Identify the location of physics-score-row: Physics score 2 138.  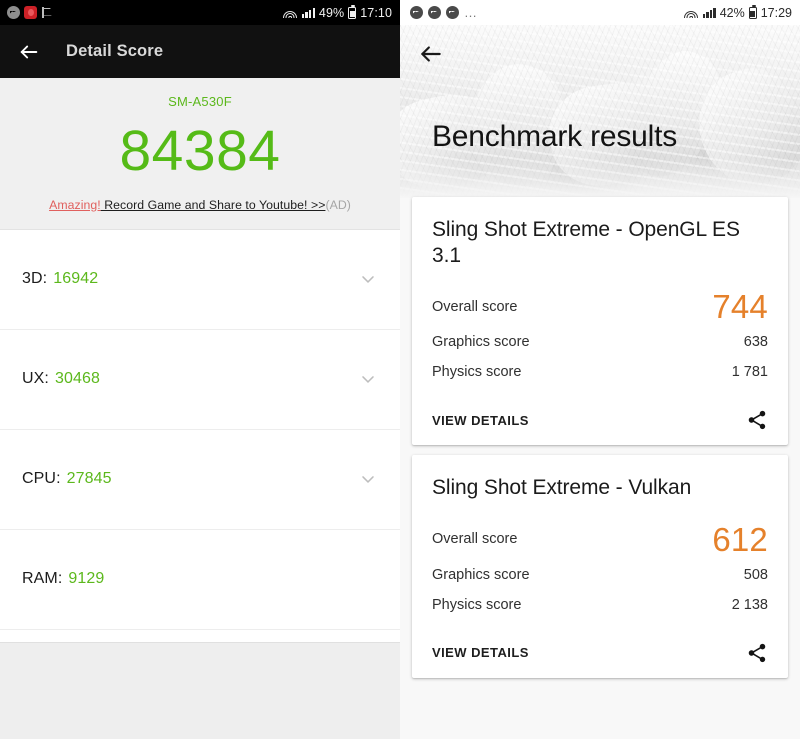
(600, 605).